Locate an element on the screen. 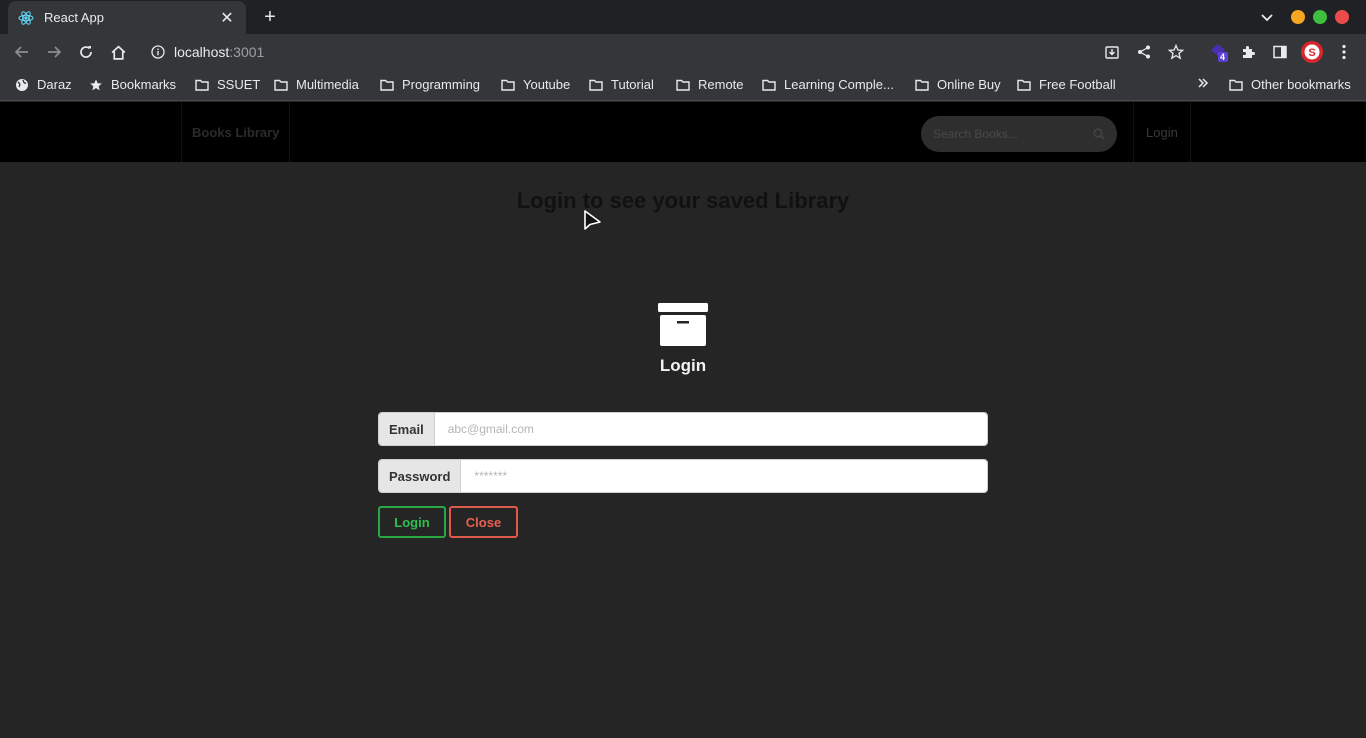 Image resolution: width=1366 pixels, height=738 pixels. kebab-menu-icon is located at coordinates (1344, 52).